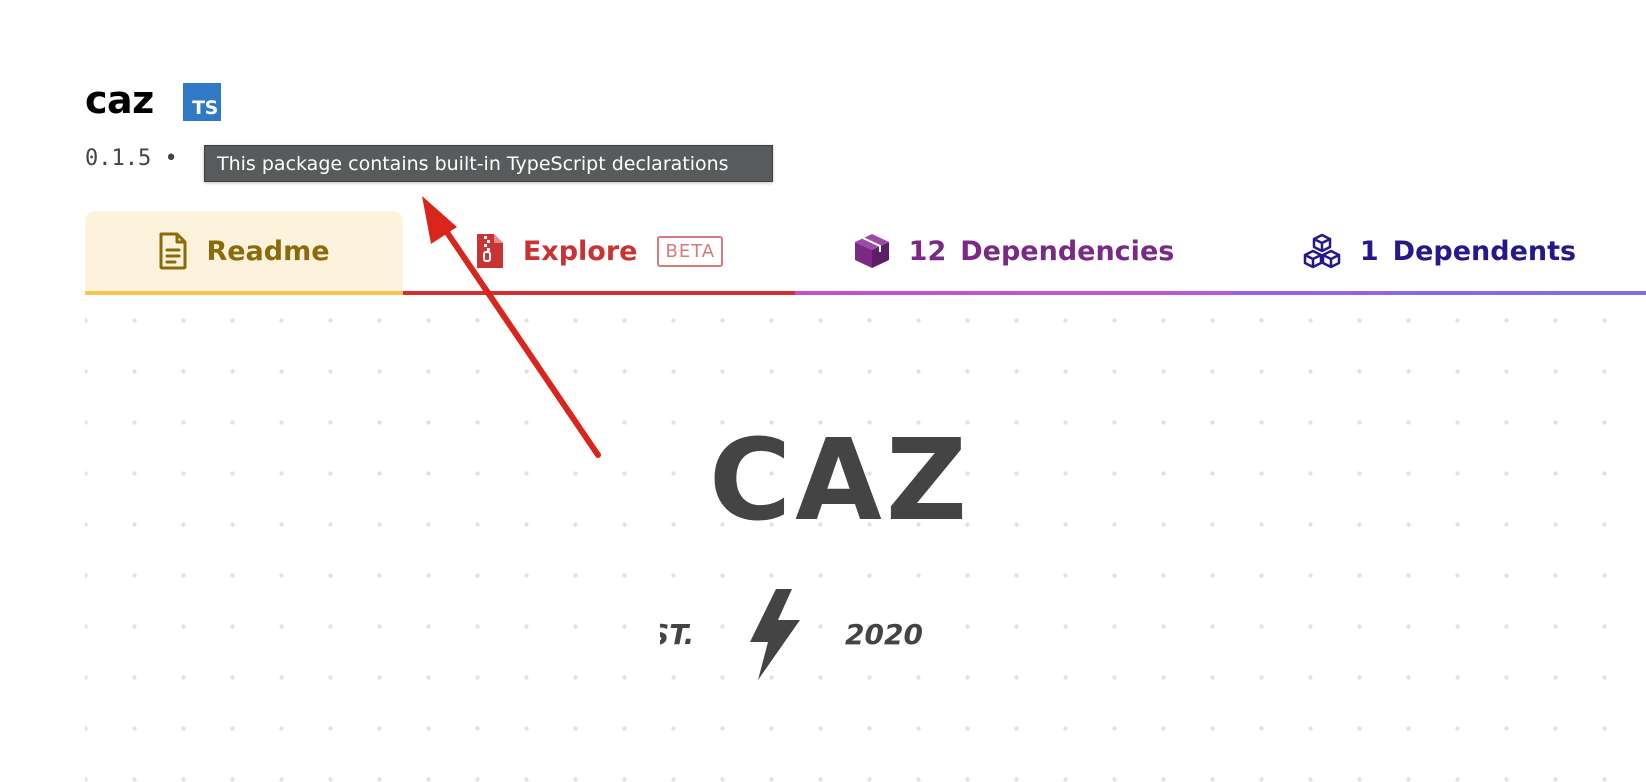  What do you see at coordinates (872, 251) in the screenshot?
I see `box-icon` at bounding box center [872, 251].